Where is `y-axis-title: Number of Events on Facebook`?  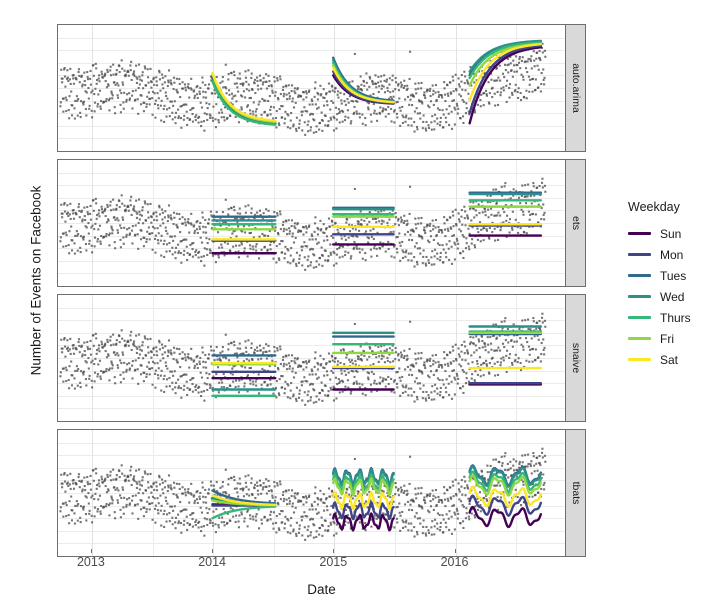
y-axis-title: Number of Events on Facebook is located at coordinates (36, 280).